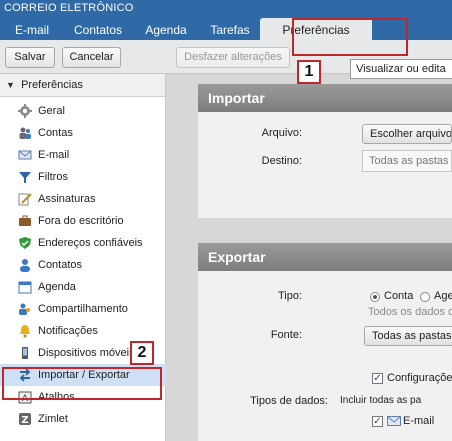 This screenshot has width=452, height=441. I want to click on shield-icon, so click(25, 243).